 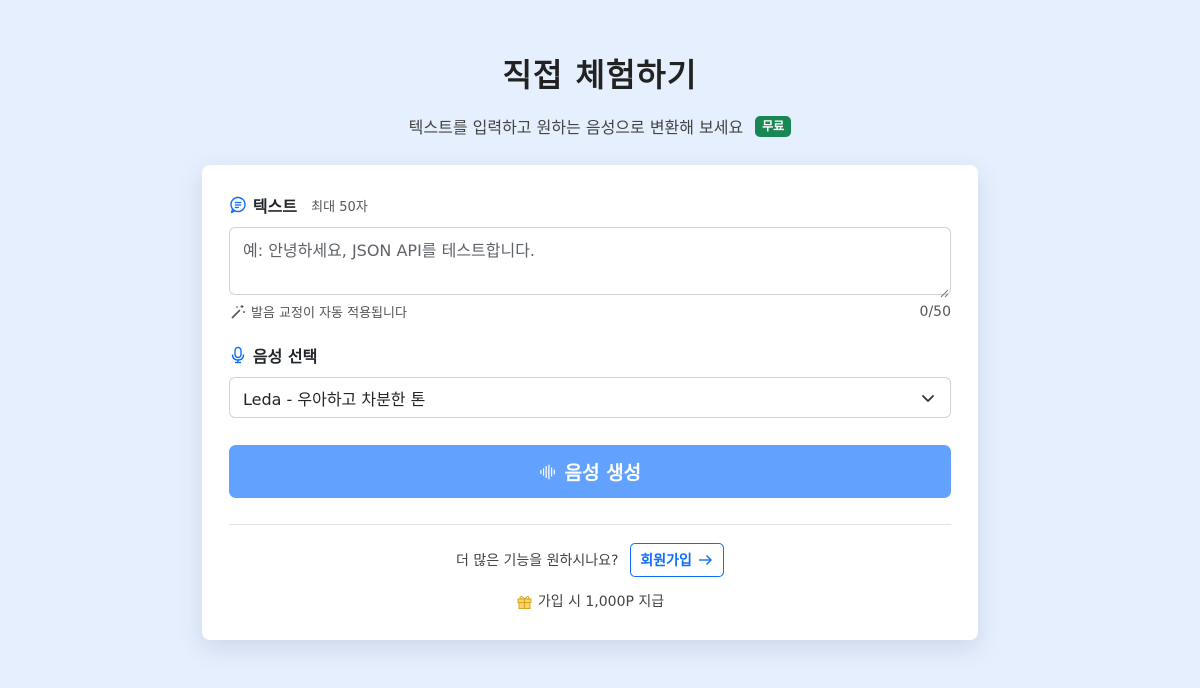 I want to click on subtitle-row: 텍스트를 입력하고 원하는 음성으로 변환해 보세요 무료, so click(x=600, y=126).